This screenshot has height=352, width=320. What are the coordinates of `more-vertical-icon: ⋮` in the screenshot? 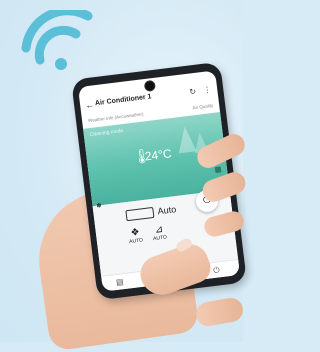 It's located at (207, 90).